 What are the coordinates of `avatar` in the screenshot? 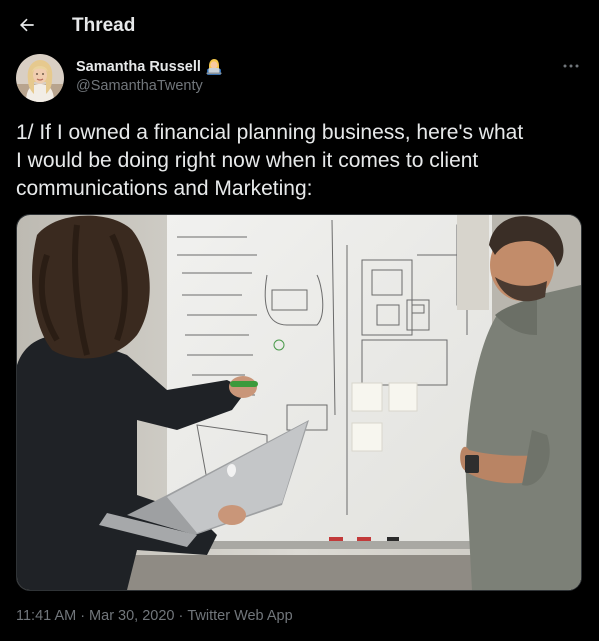 It's located at (40, 78).